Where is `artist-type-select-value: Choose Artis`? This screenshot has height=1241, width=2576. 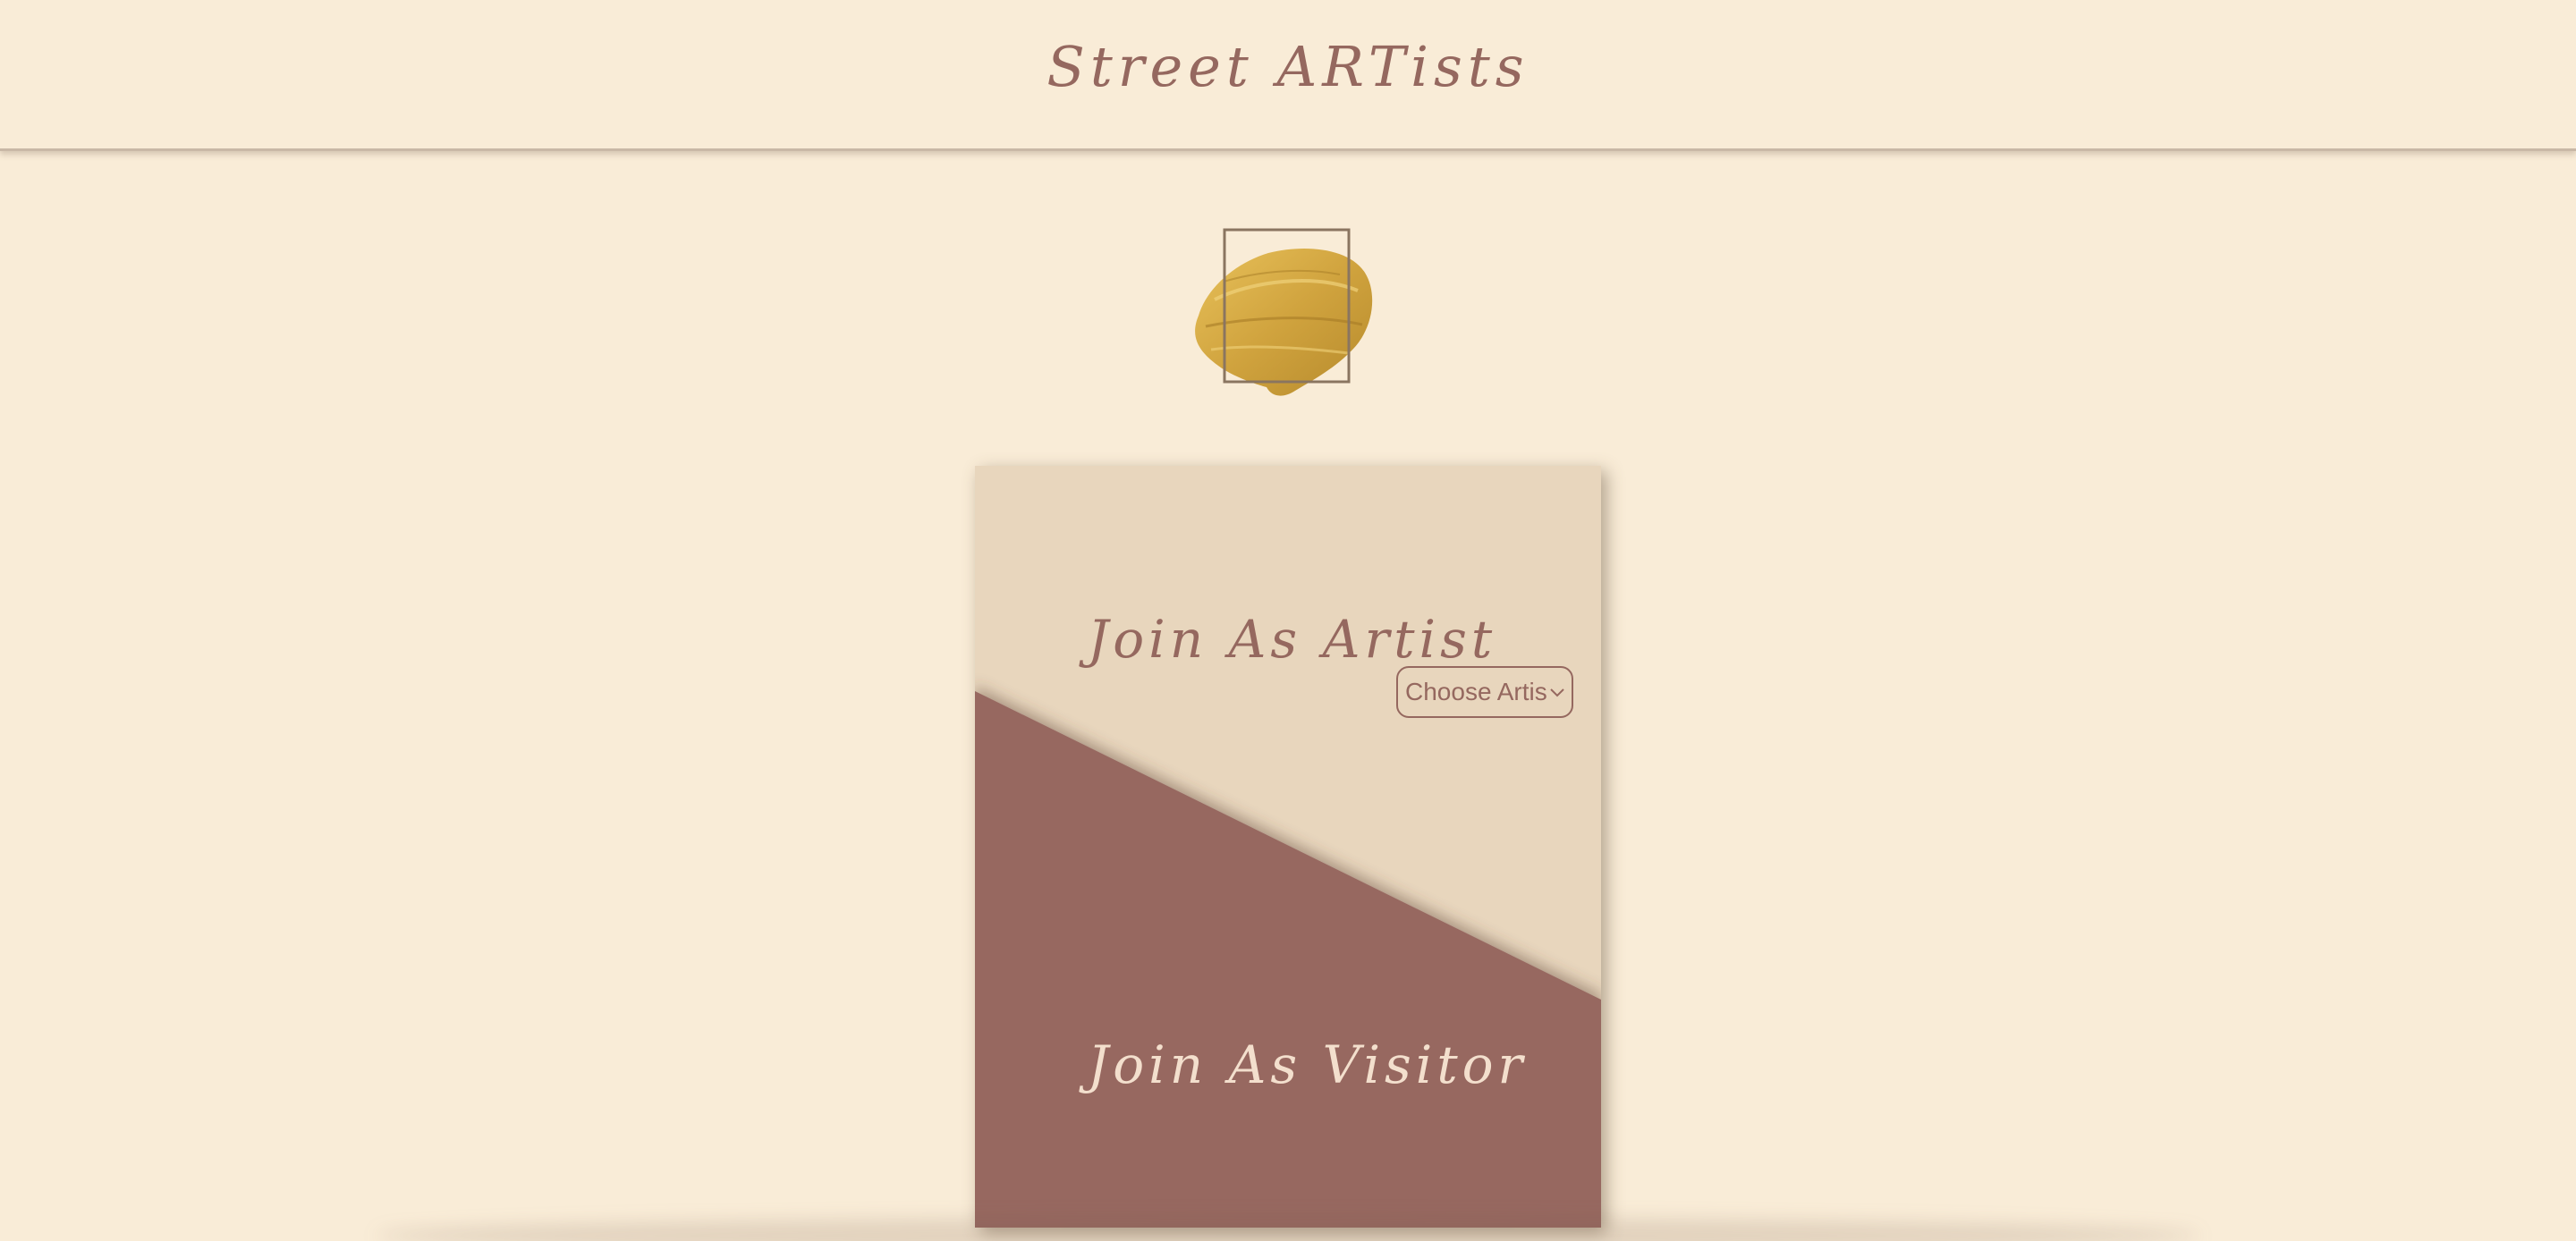
artist-type-select-value: Choose Artis is located at coordinates (1476, 691).